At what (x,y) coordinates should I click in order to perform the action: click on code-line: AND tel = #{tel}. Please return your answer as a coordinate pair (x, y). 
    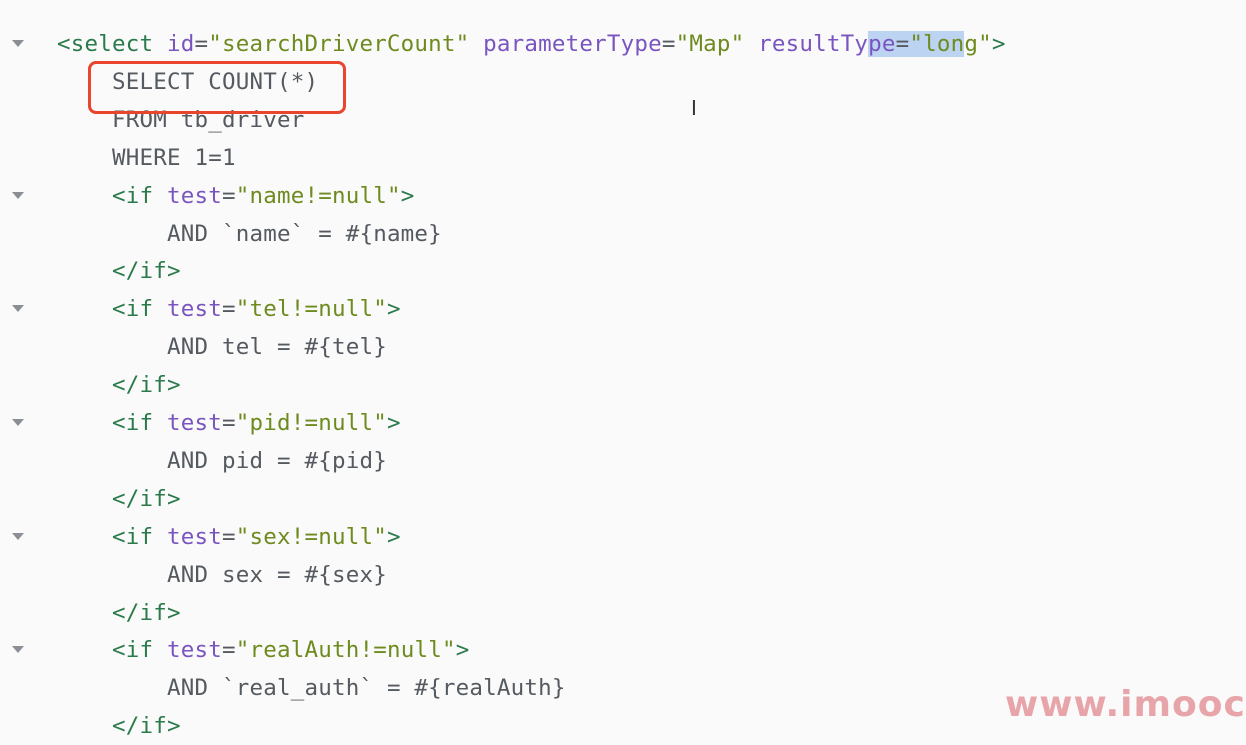
    Looking at the image, I should click on (277, 347).